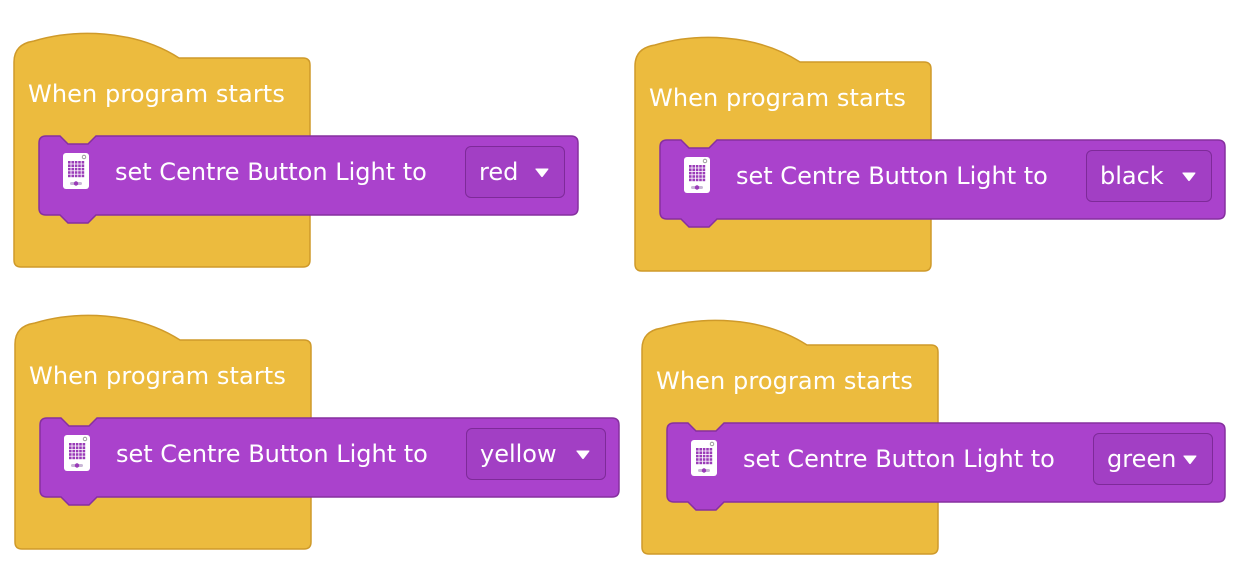 This screenshot has height=586, width=1258. What do you see at coordinates (1142, 459) in the screenshot?
I see `dropdown-selected-value: green` at bounding box center [1142, 459].